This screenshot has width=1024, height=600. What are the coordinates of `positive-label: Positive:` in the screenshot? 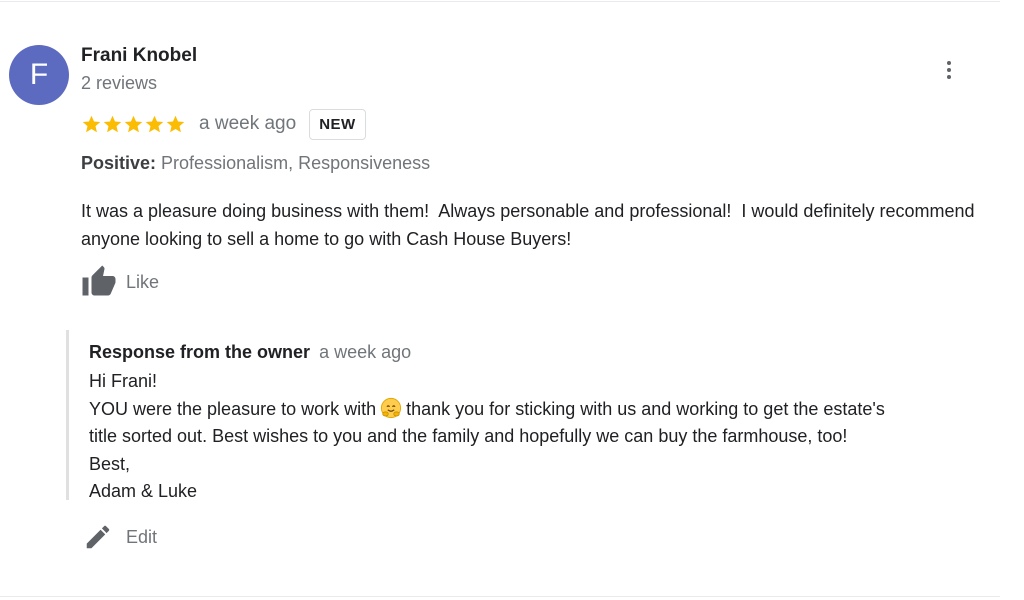 It's located at (119, 163).